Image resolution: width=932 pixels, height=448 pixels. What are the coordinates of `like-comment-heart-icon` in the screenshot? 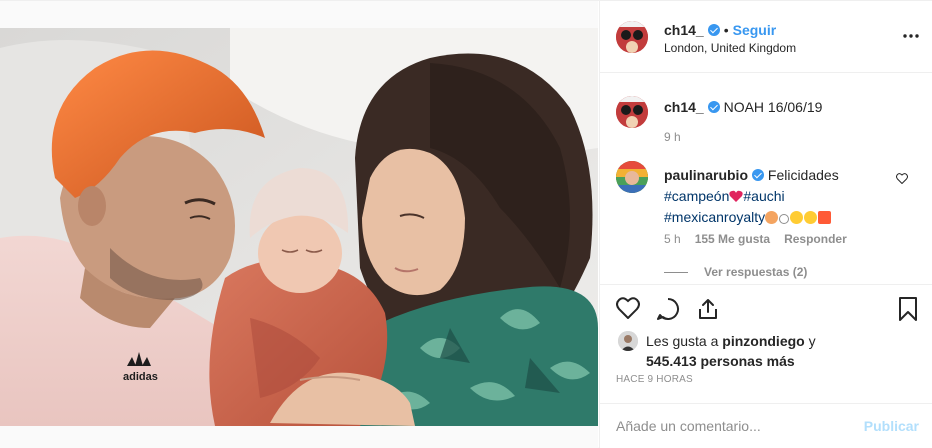 It's located at (902, 179).